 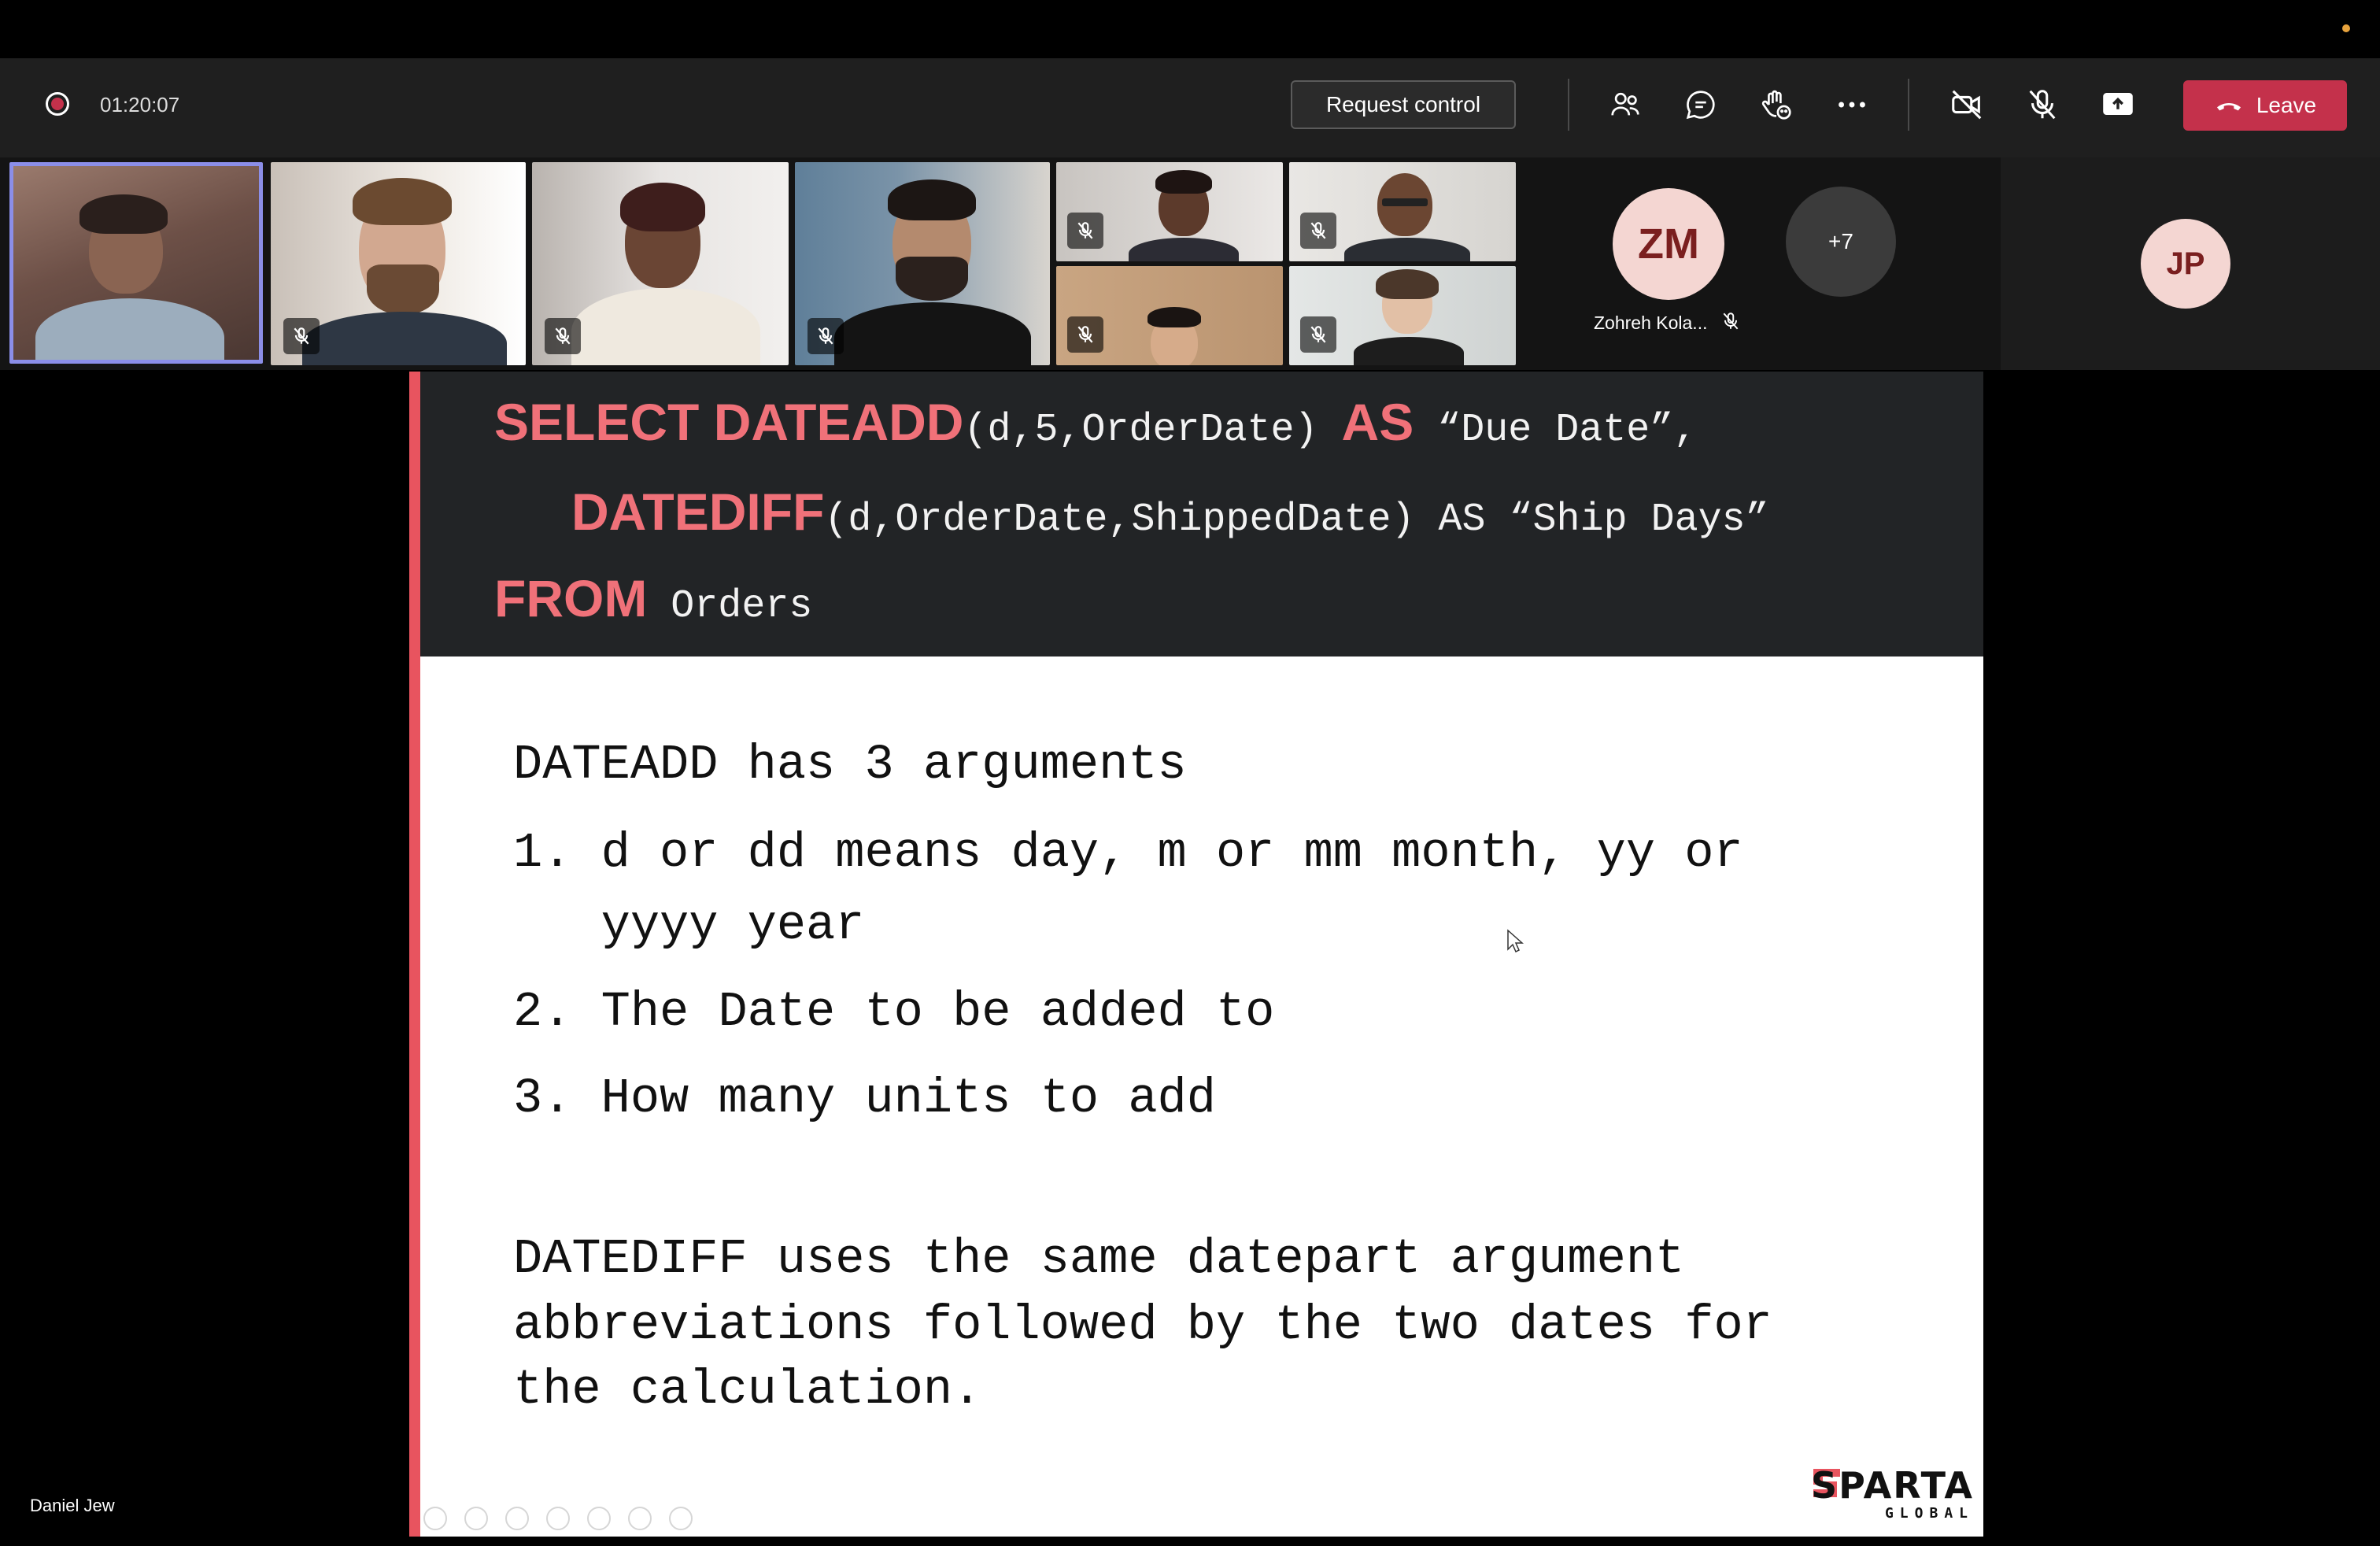 I want to click on subtitles-button, so click(x=640, y=1518).